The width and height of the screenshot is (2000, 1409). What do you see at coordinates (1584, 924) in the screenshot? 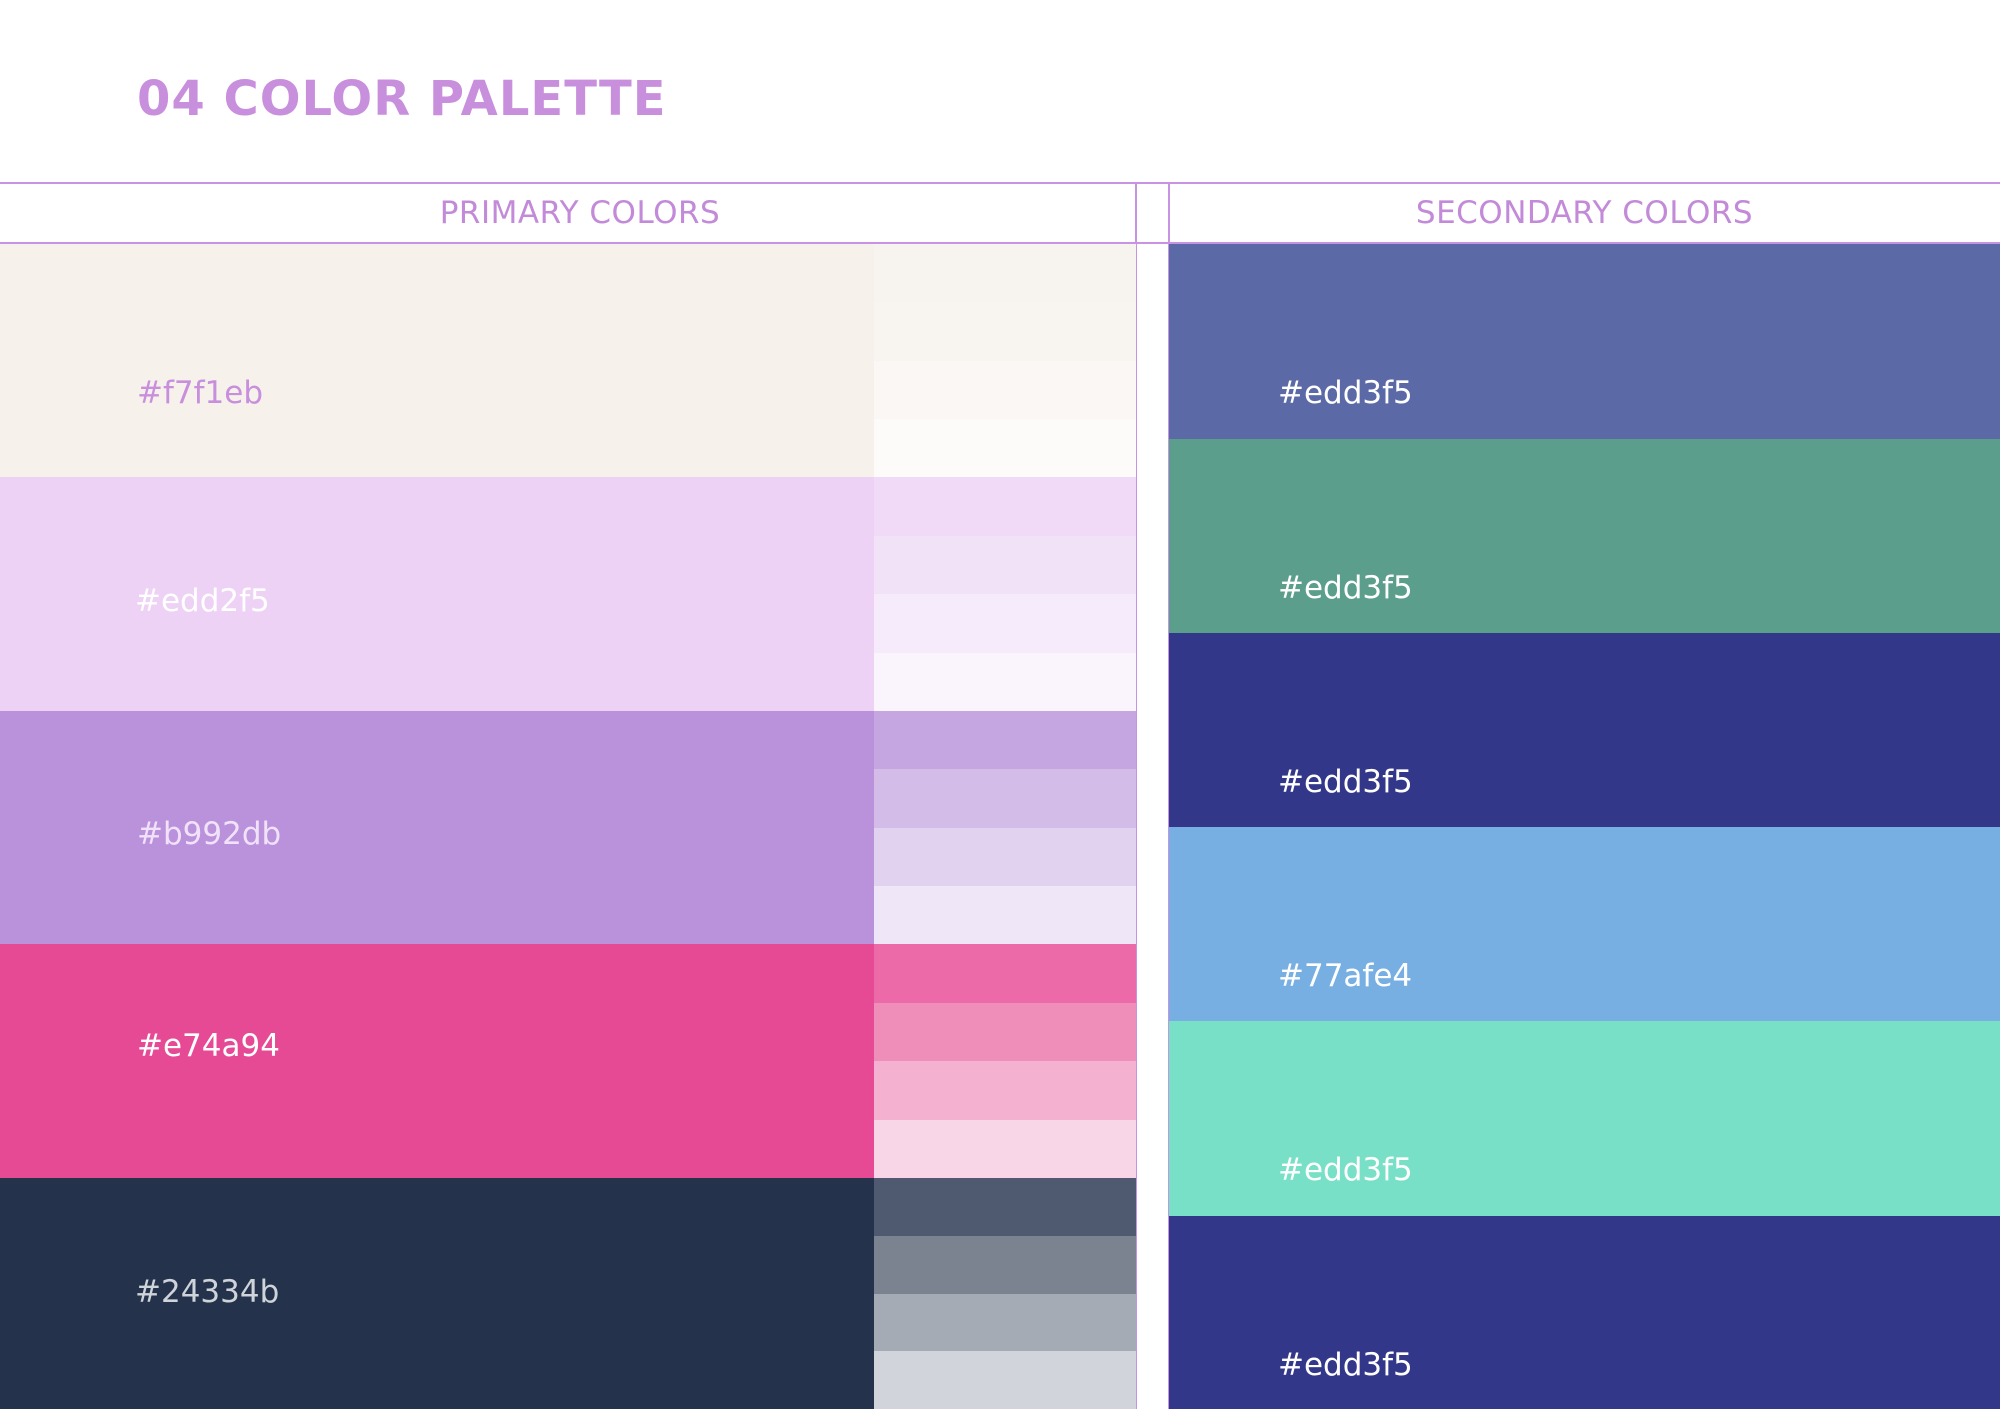
I see `secondary-swatch: #77afe4` at bounding box center [1584, 924].